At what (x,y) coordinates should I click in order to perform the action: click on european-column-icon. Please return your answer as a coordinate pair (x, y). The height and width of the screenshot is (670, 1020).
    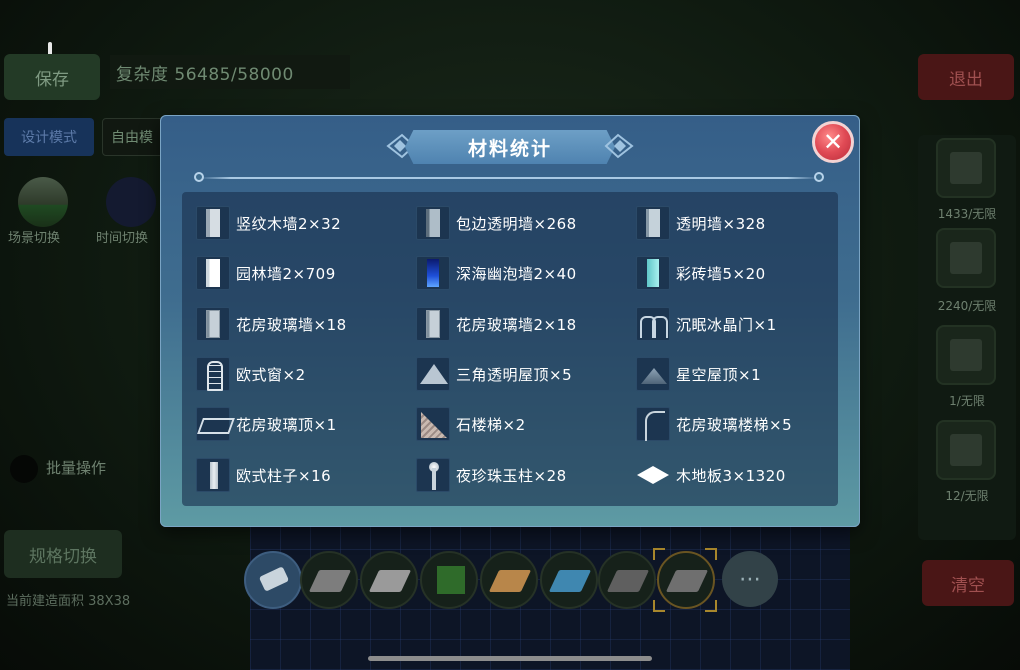
    Looking at the image, I should click on (213, 475).